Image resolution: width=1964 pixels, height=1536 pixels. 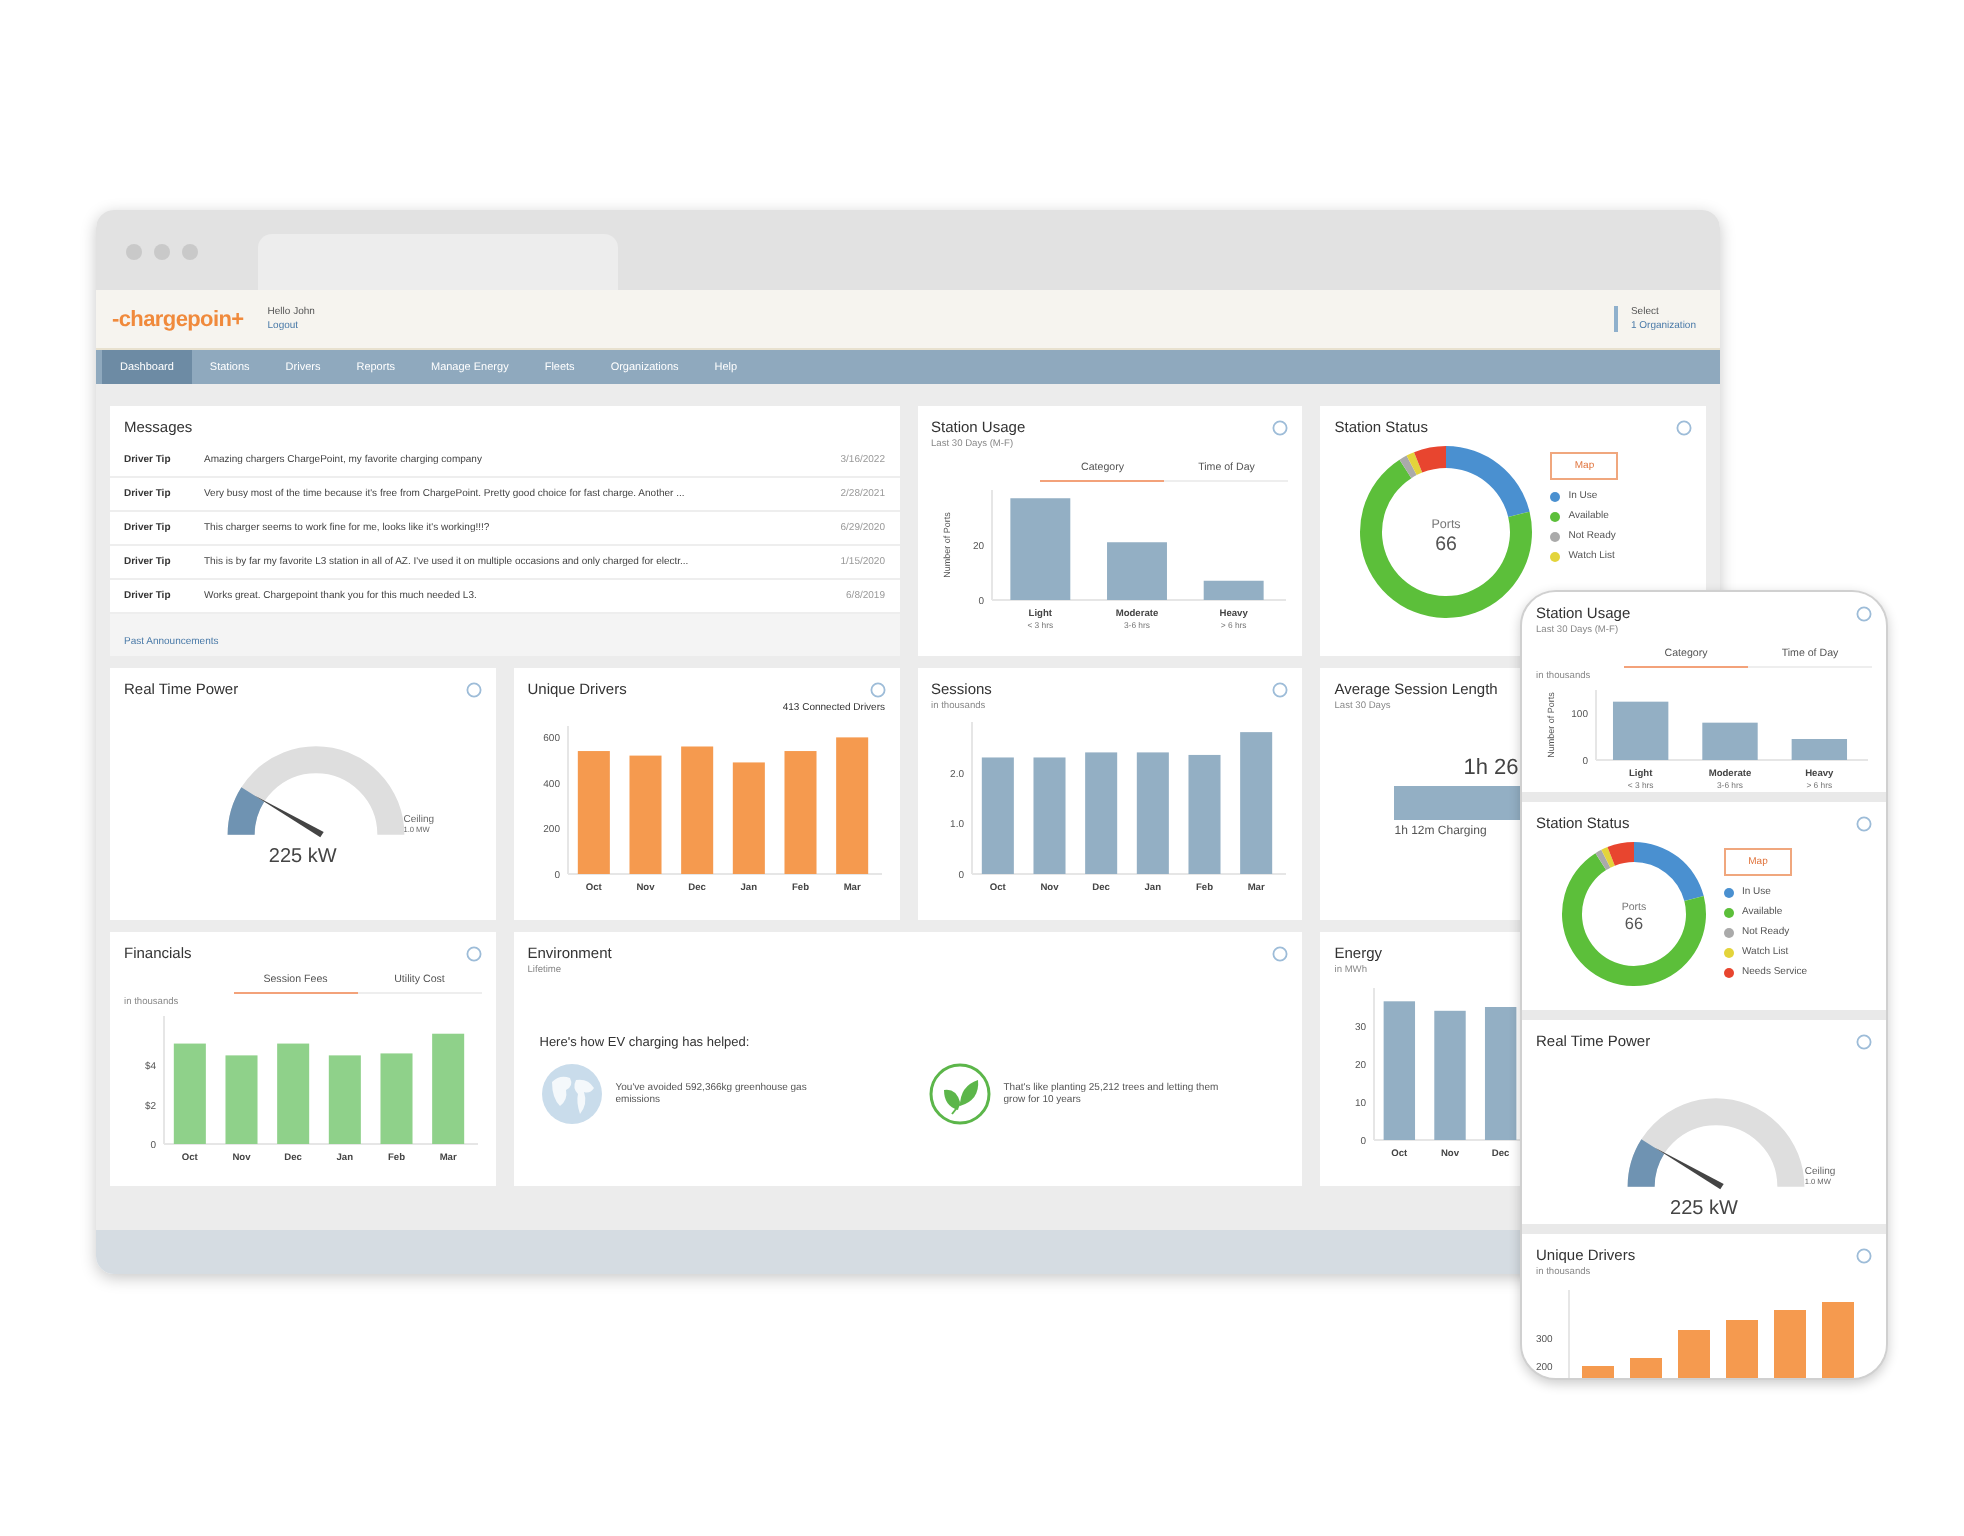 What do you see at coordinates (959, 1094) in the screenshot?
I see `leaf-icon` at bounding box center [959, 1094].